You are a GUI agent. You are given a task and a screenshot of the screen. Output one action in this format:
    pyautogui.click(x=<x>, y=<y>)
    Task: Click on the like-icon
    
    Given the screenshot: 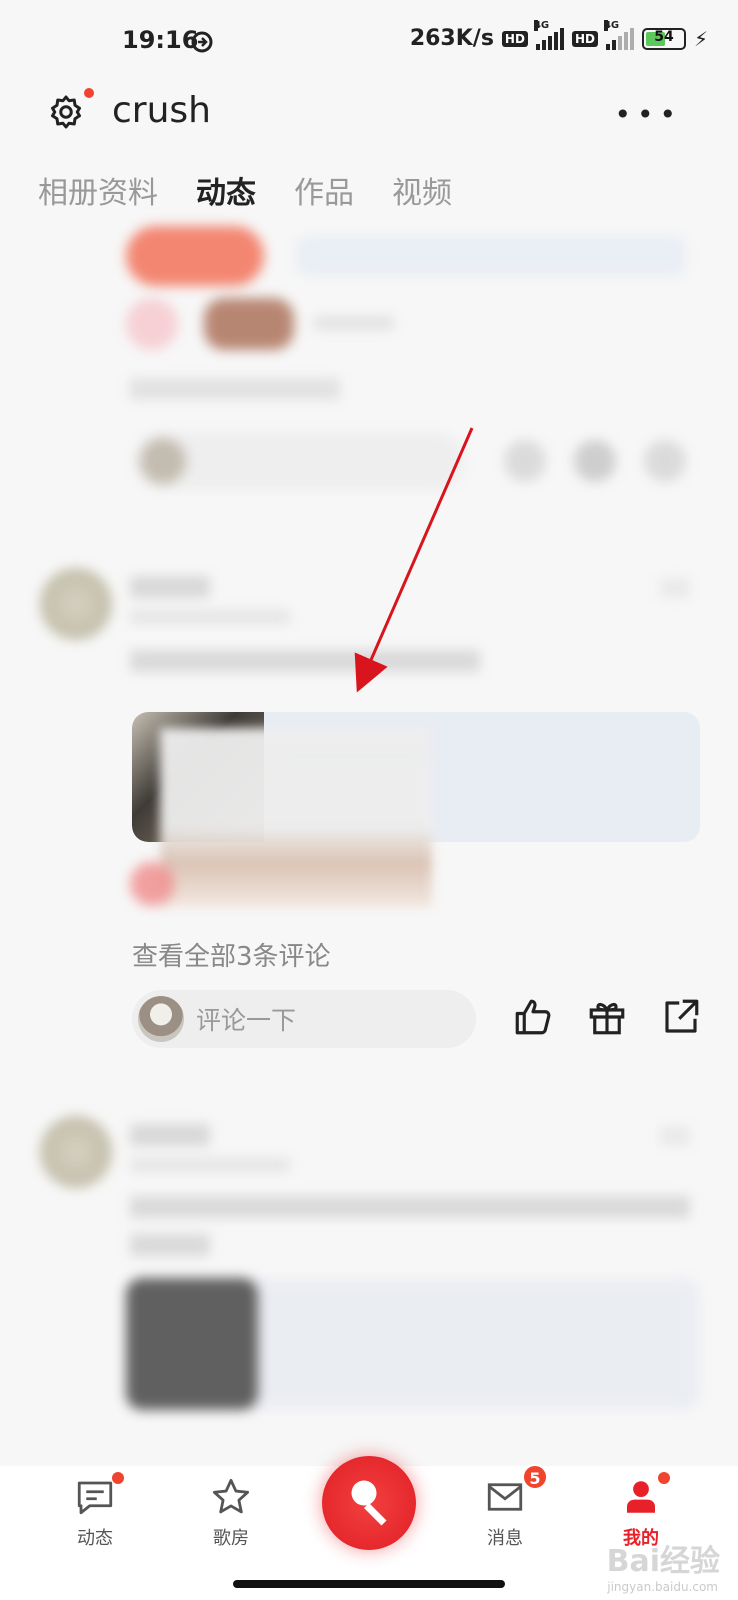 What is the action you would take?
    pyautogui.click(x=533, y=1017)
    